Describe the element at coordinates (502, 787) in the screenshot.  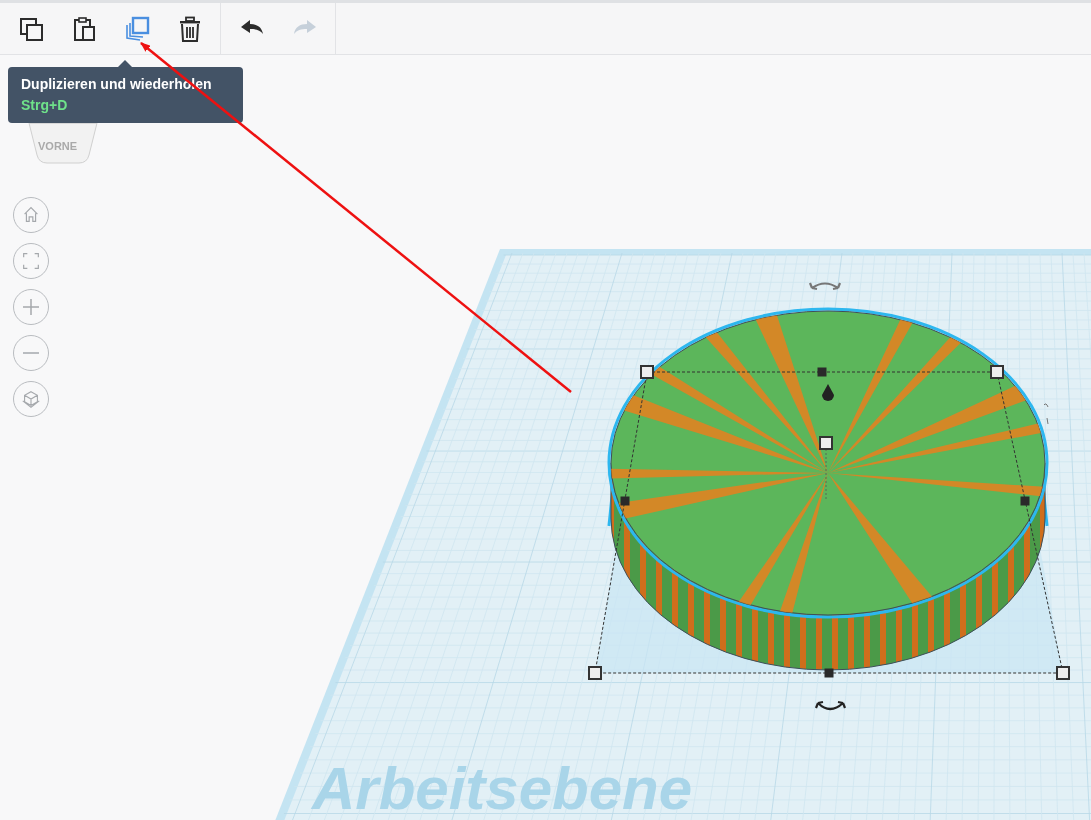
I see `workplane-label: Arbeitsebene` at that location.